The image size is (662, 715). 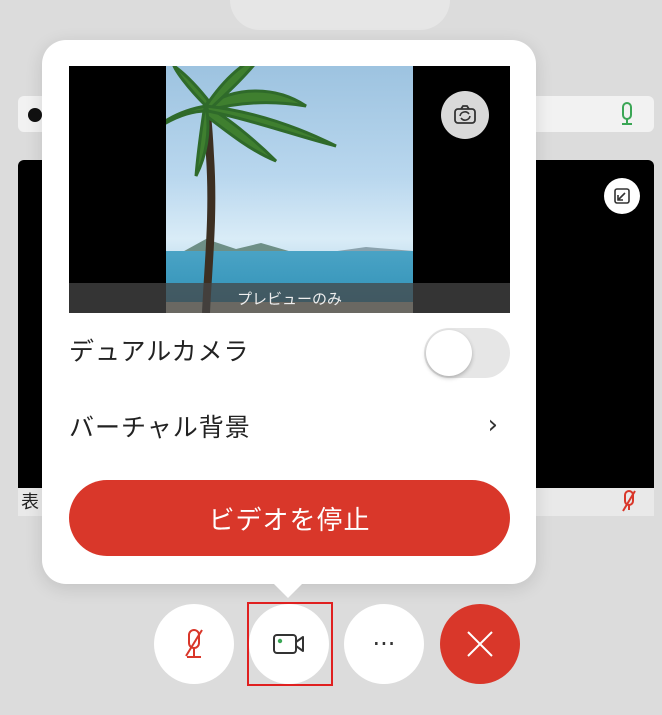 I want to click on top-bubble, so click(x=340, y=15).